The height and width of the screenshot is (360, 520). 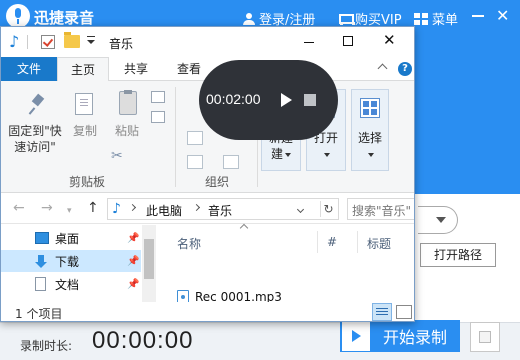 What do you see at coordinates (445, 20) in the screenshot?
I see `menu-label: 菜单` at bounding box center [445, 20].